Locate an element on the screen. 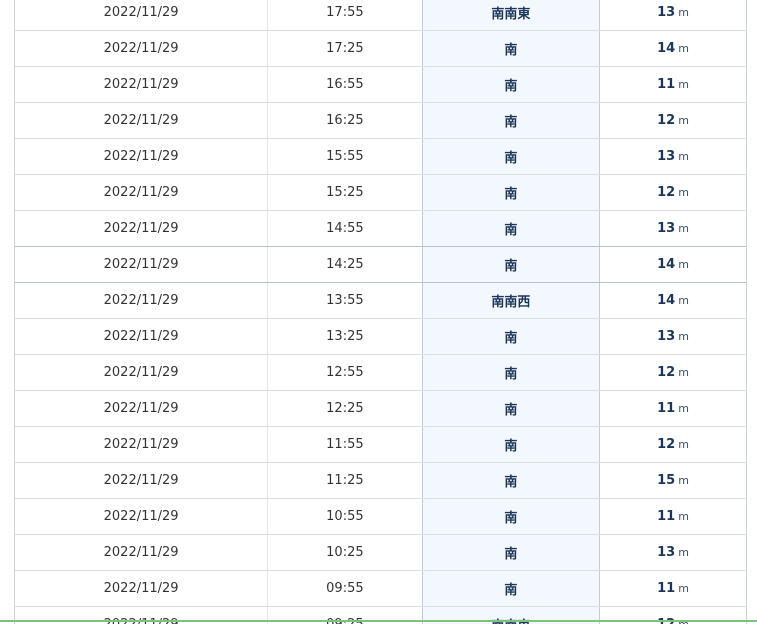 The width and height of the screenshot is (757, 624). table-row: 2022/11/29 13:25 南 13 m is located at coordinates (380, 337).